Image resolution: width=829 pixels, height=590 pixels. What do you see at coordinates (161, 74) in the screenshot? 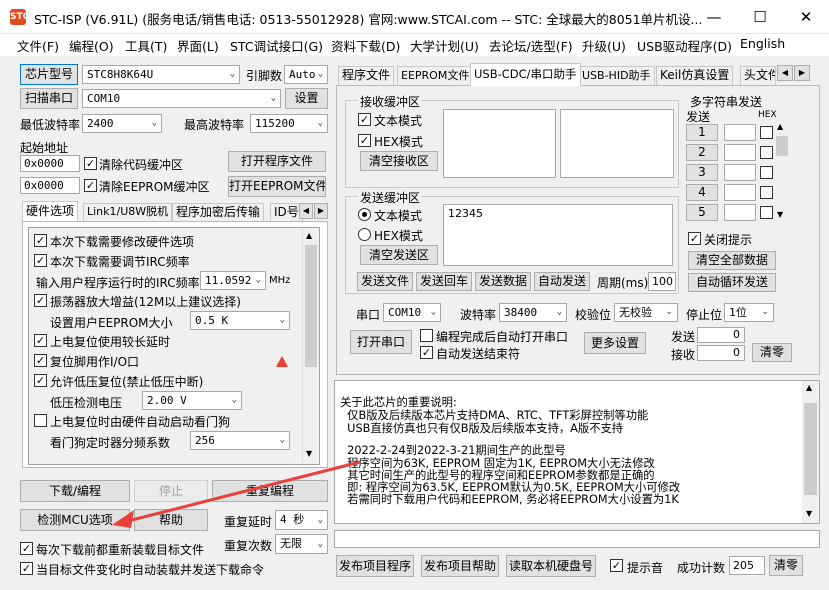
I see `chip-select: STC8H8K64U ⌄` at bounding box center [161, 74].